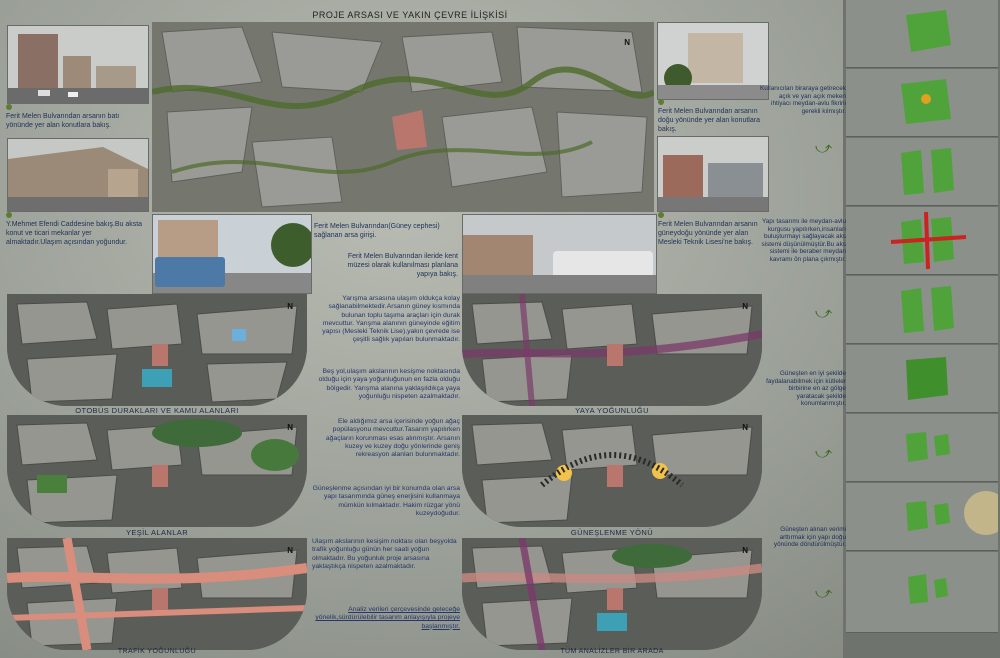  What do you see at coordinates (922, 517) in the screenshot?
I see `step-8-tile` at bounding box center [922, 517].